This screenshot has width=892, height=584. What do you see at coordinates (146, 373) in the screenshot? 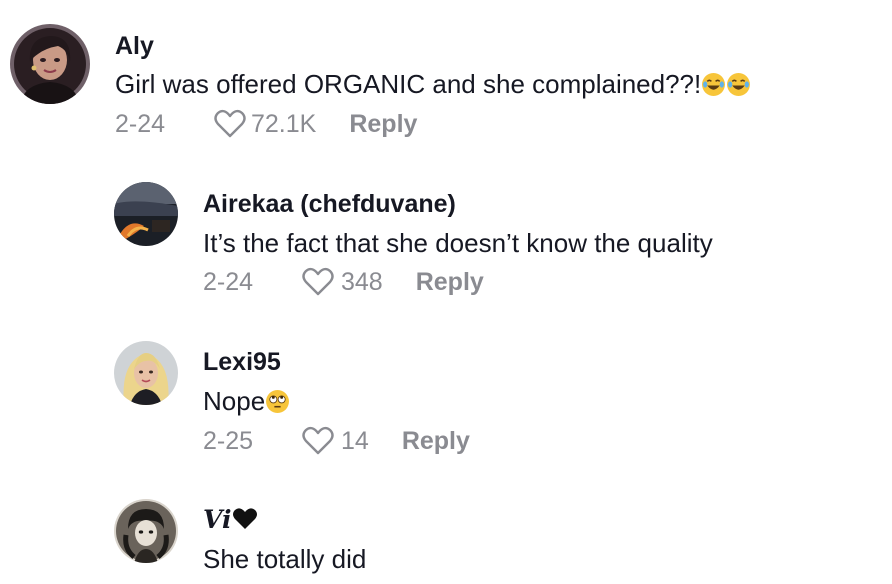
I see `avatar-lexi95` at bounding box center [146, 373].